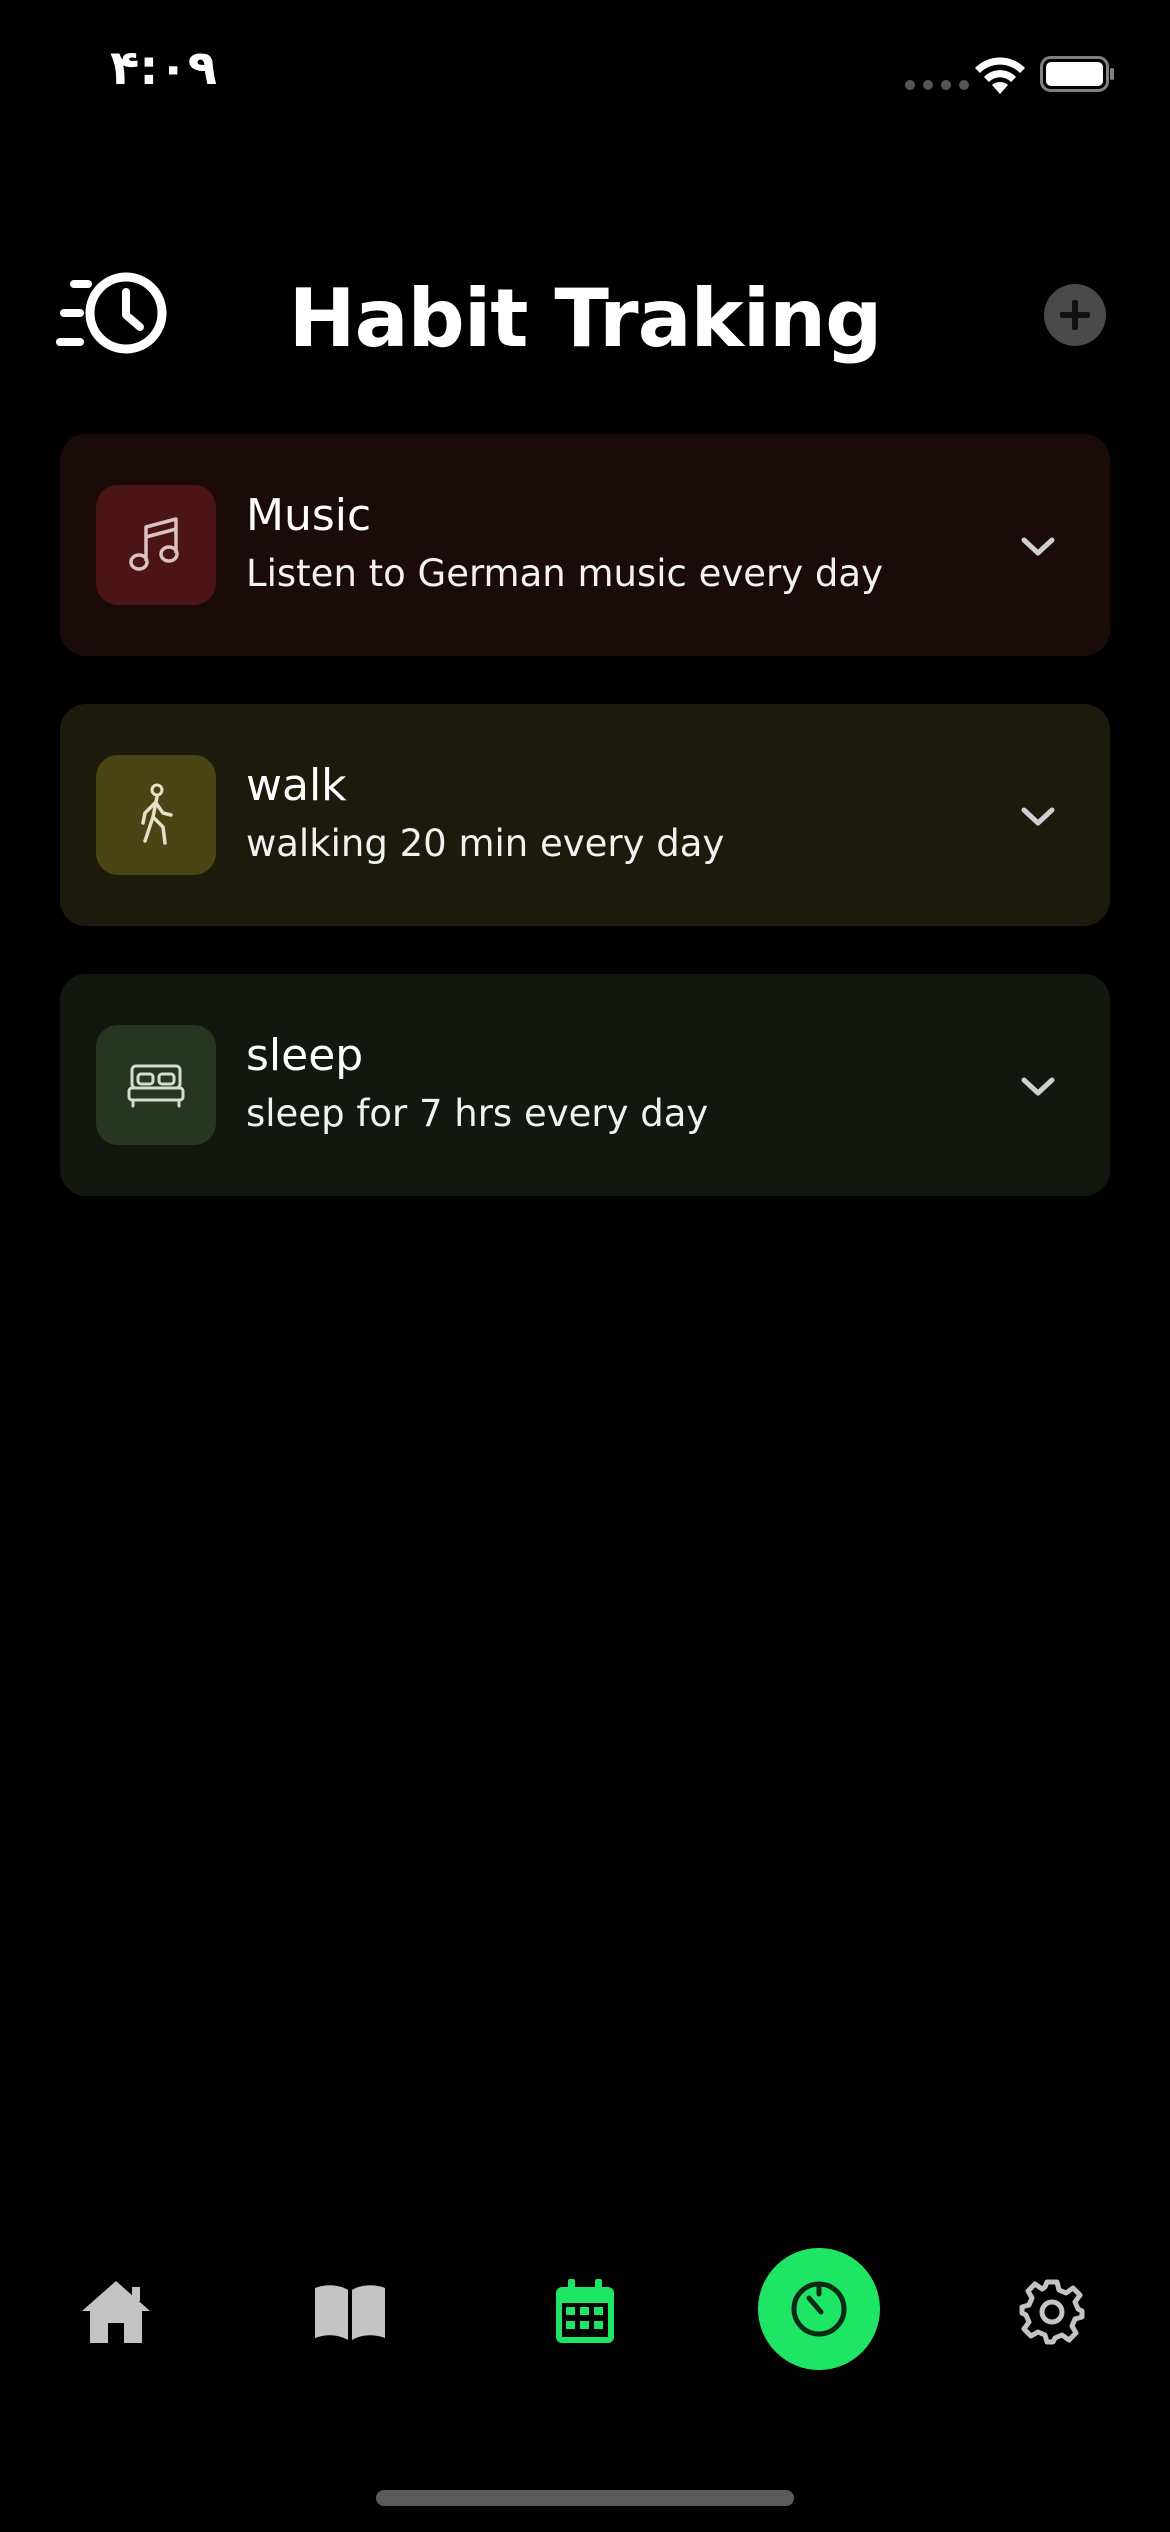 Image resolution: width=1170 pixels, height=2532 pixels. I want to click on habit-description: walking 20 min every day, so click(485, 843).